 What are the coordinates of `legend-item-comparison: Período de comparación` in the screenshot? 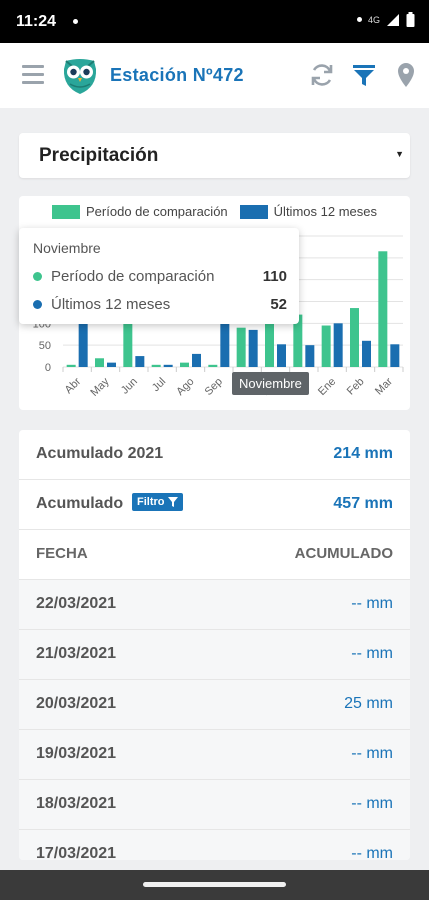 It's located at (140, 211).